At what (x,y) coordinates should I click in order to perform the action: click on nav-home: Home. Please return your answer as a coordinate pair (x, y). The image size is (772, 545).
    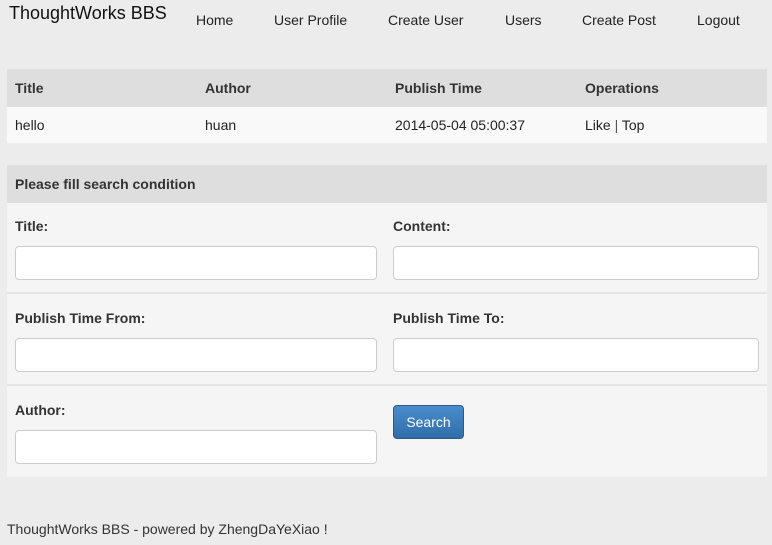
    Looking at the image, I should click on (214, 20).